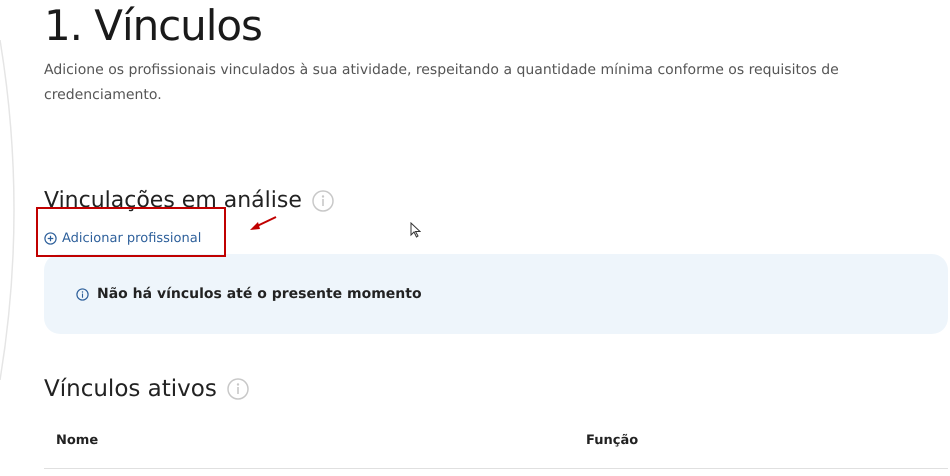  I want to click on section-heading: Vínculos ativos, so click(130, 389).